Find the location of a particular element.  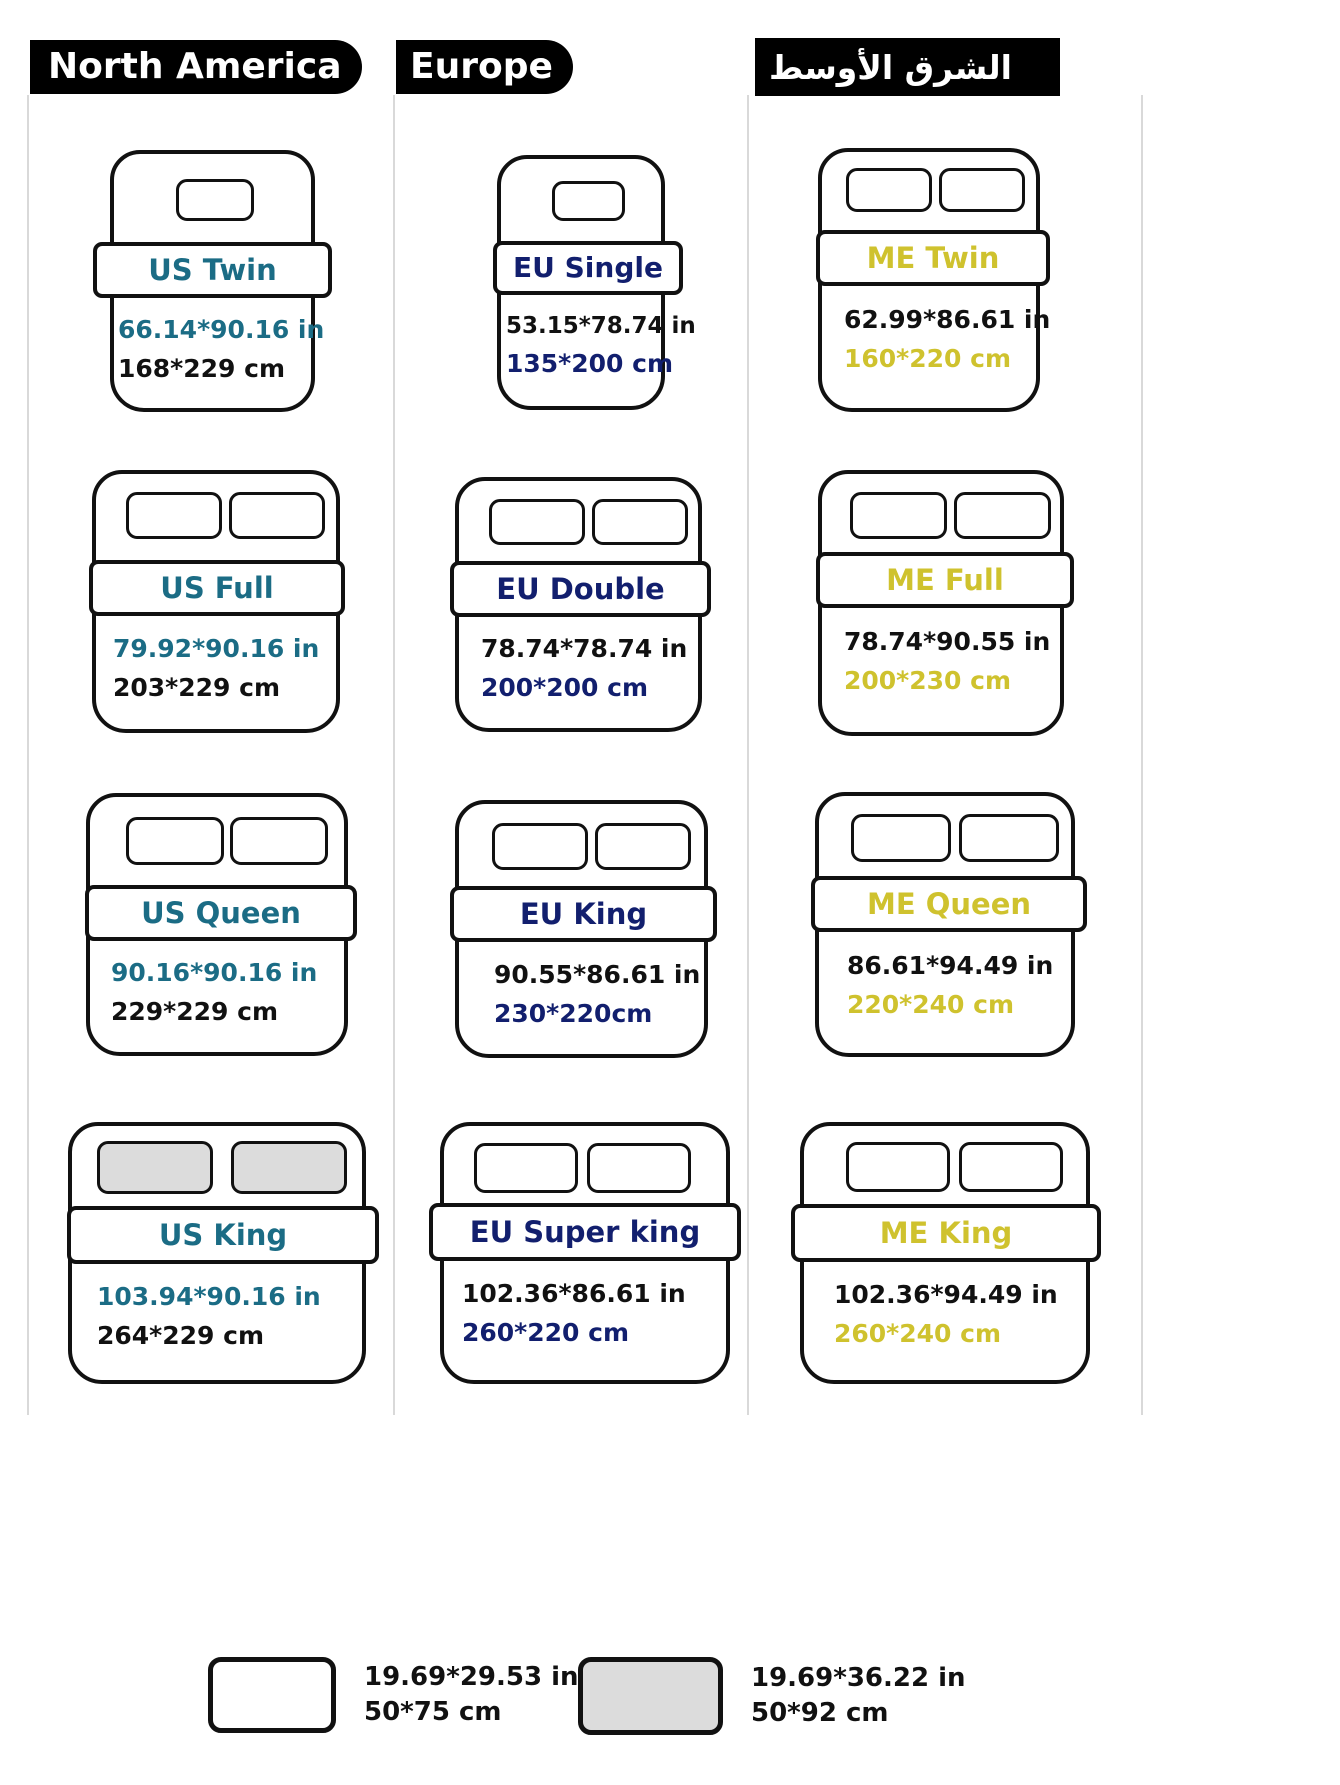

bed-card-us-twin: US Twin 66.14*90.16 in 168*229 cm is located at coordinates (212, 281).